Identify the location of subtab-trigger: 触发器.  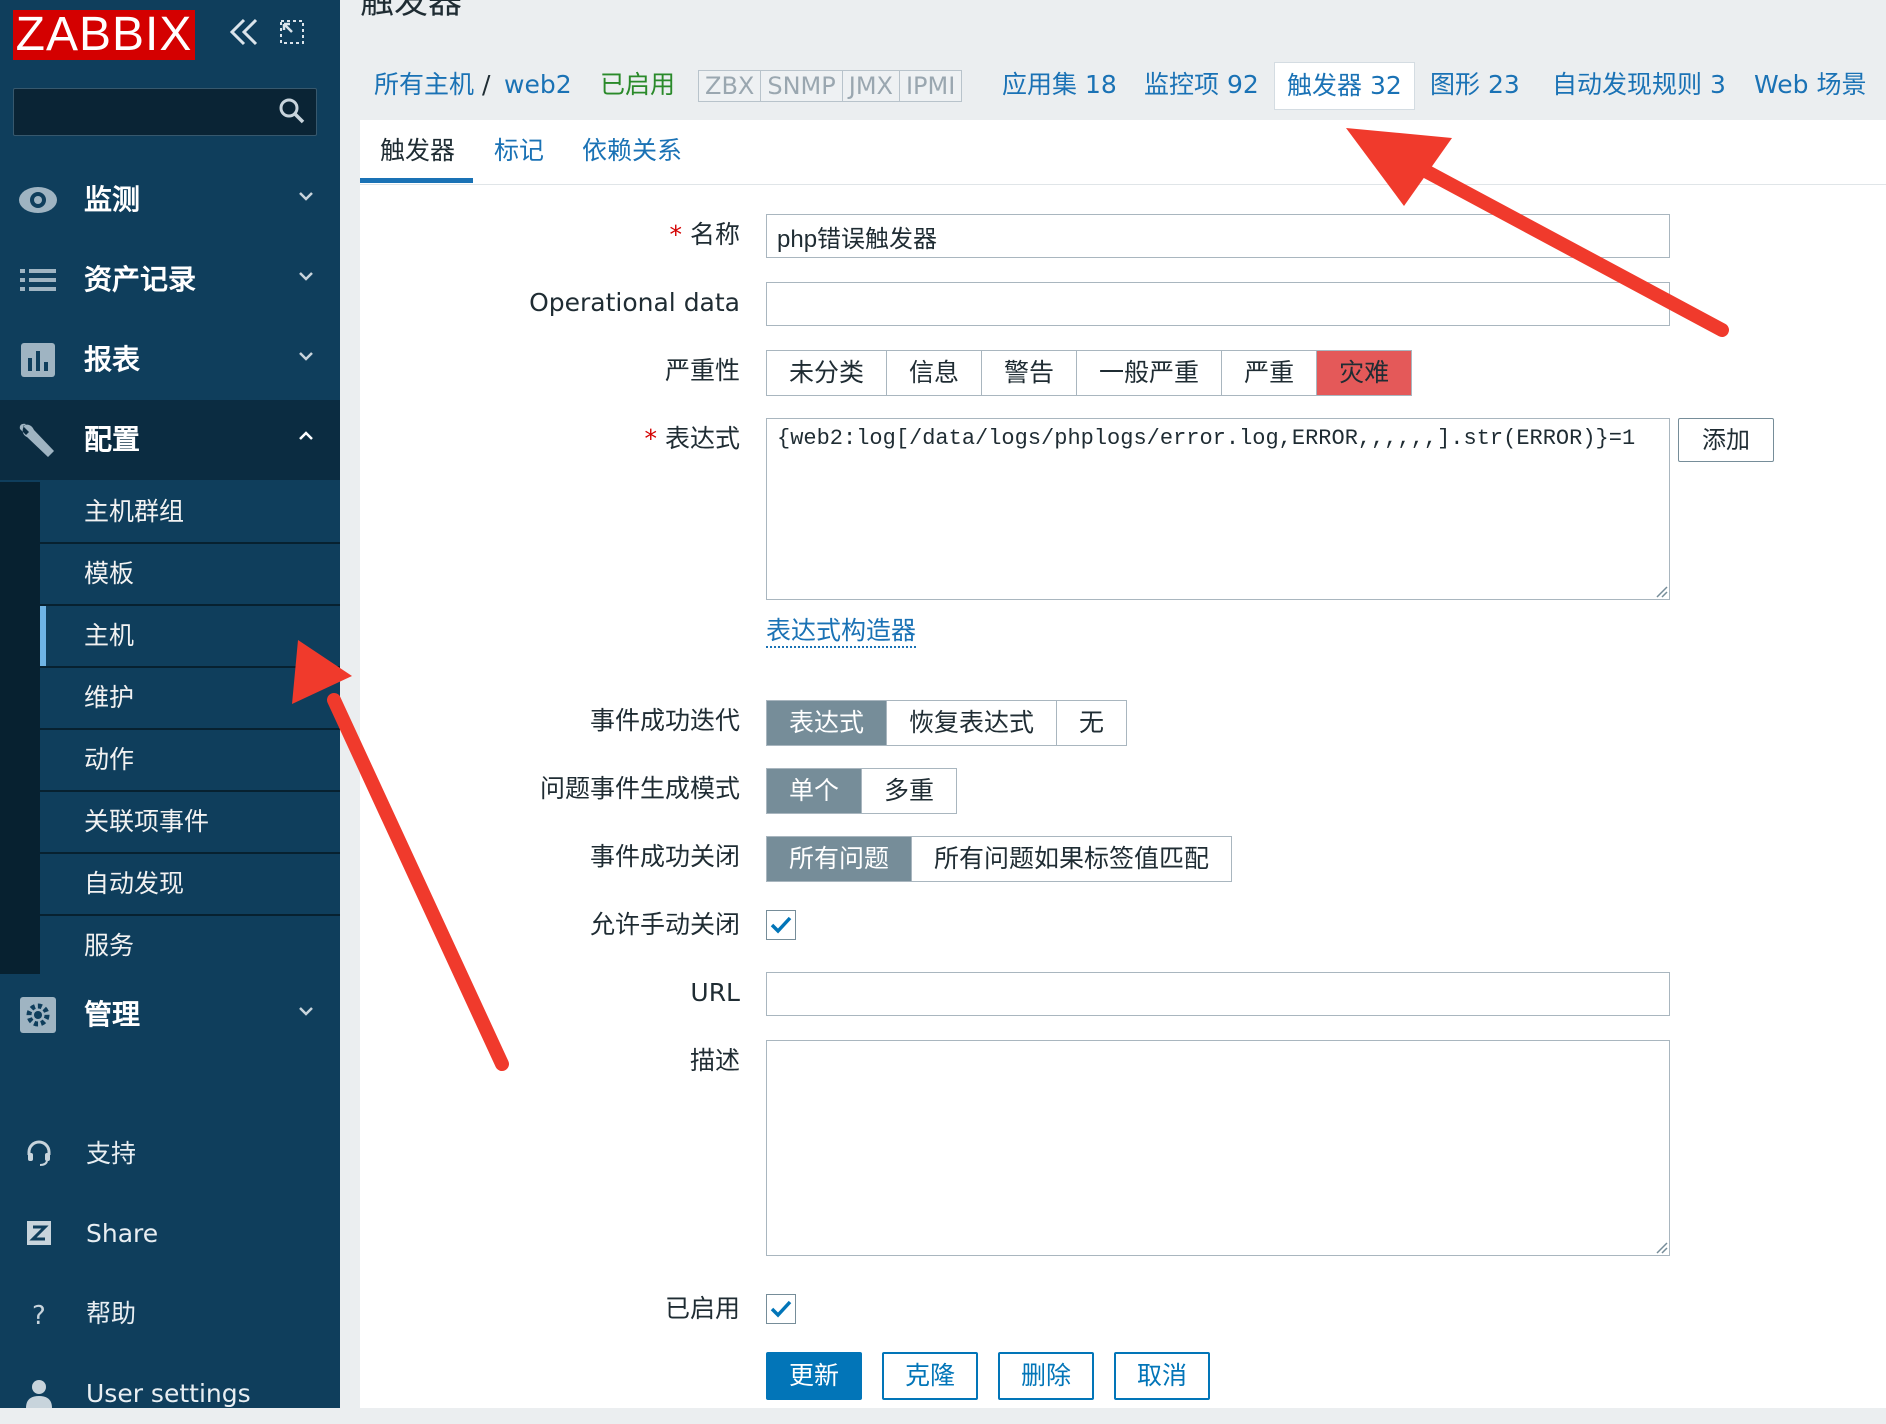
(417, 151).